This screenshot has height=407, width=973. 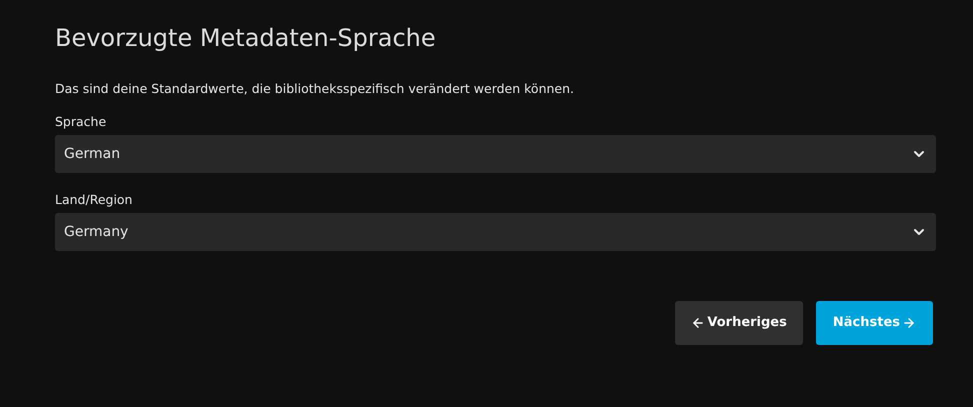 What do you see at coordinates (698, 323) in the screenshot?
I see `arrow-left-icon` at bounding box center [698, 323].